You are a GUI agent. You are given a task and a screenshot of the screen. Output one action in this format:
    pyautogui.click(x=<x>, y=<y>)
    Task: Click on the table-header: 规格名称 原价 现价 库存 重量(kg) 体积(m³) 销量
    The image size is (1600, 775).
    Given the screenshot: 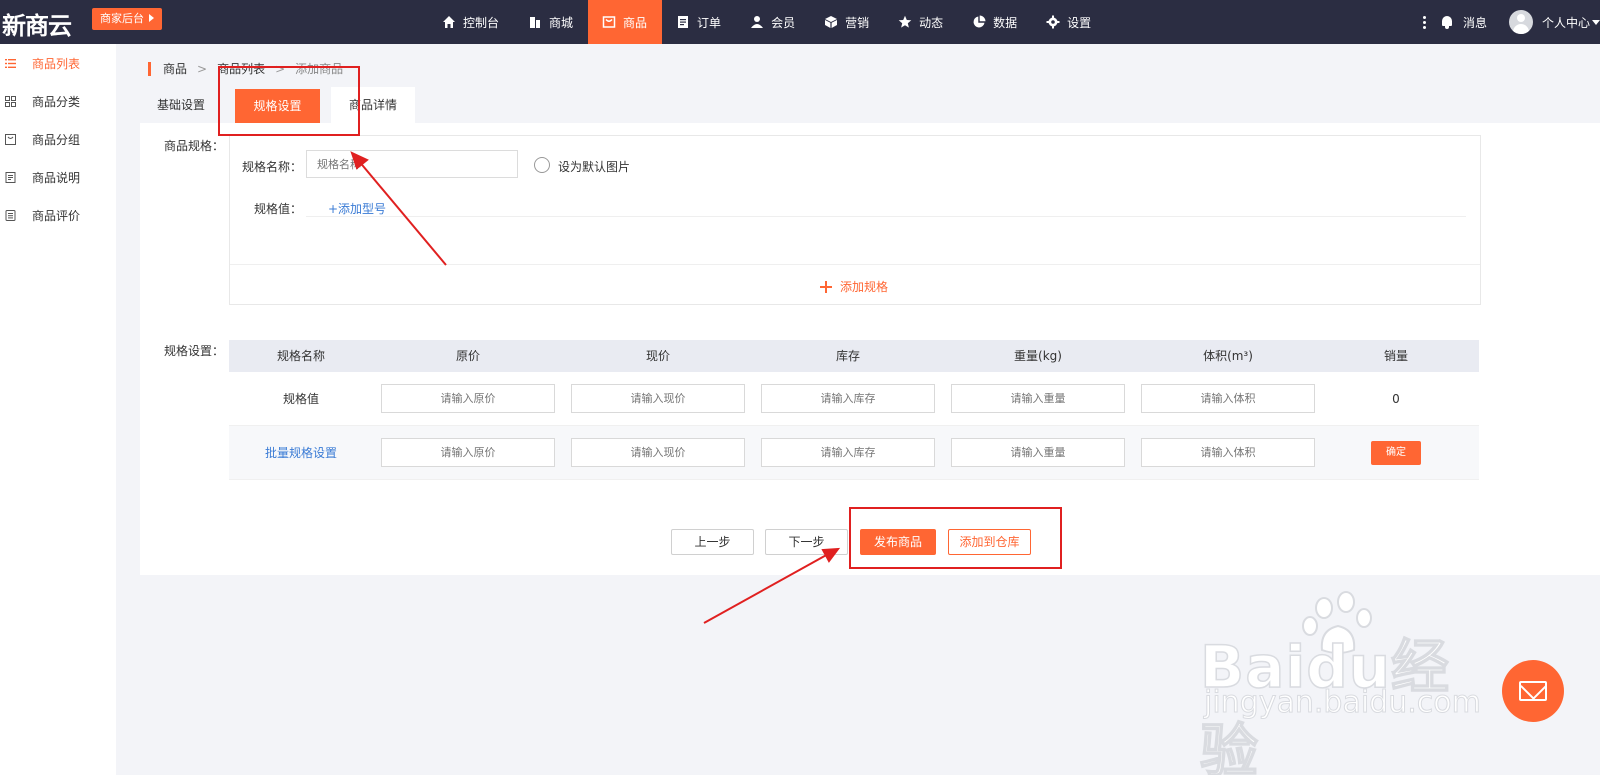 What is the action you would take?
    pyautogui.click(x=854, y=356)
    